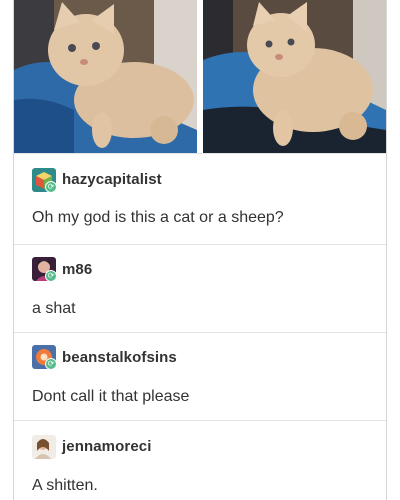 The image size is (400, 500). What do you see at coordinates (111, 396) in the screenshot?
I see `reblog-text: Dont call it that please` at bounding box center [111, 396].